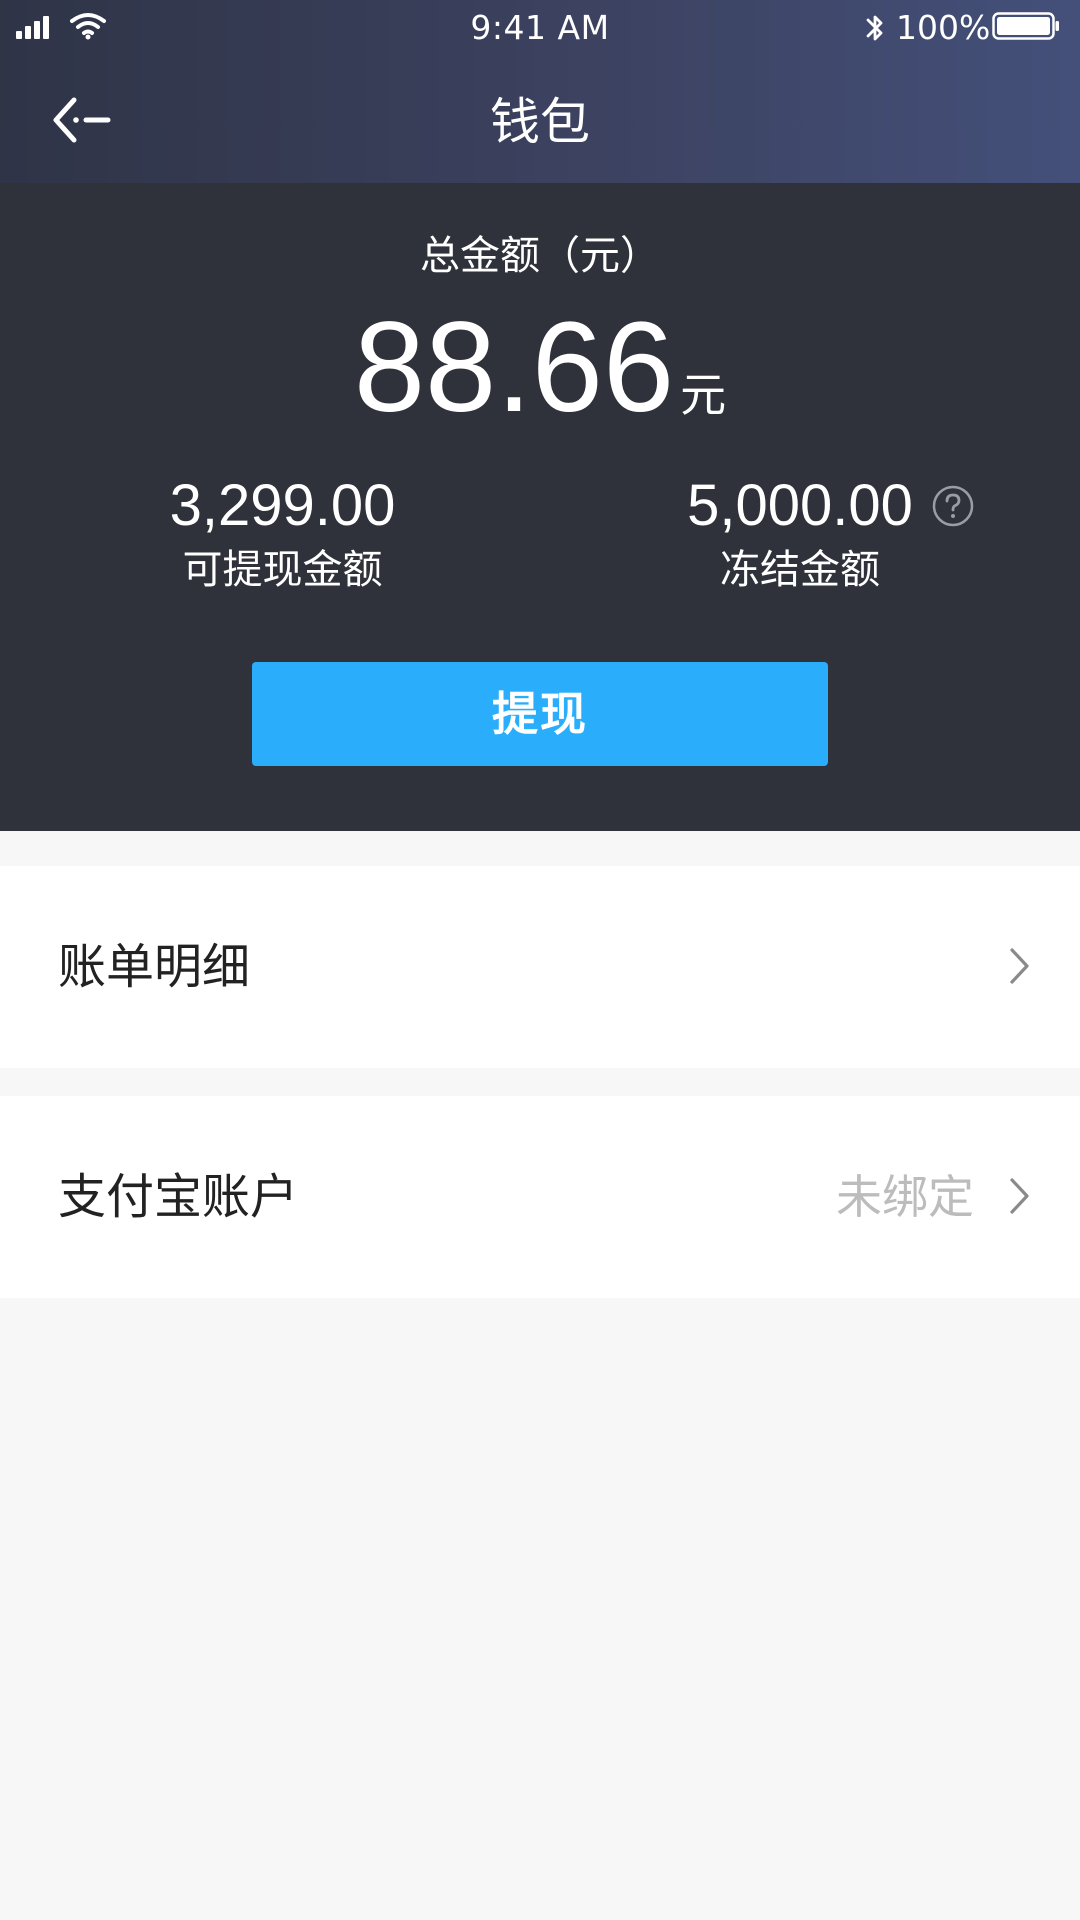 The image size is (1080, 1920). I want to click on frozen-label: 冻结金额, so click(800, 570).